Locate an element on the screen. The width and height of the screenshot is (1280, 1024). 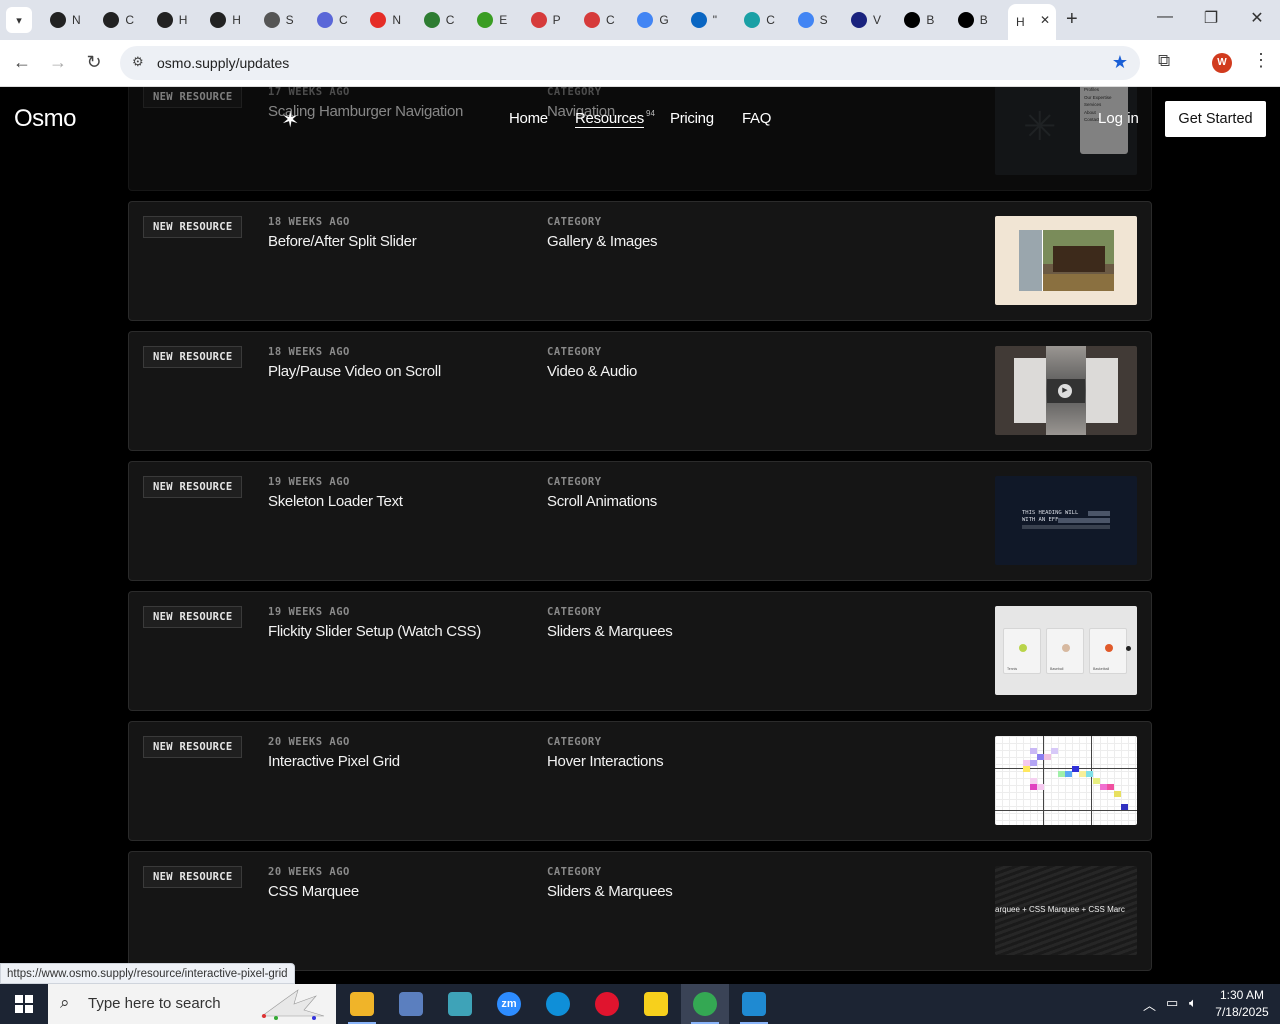
nav-home: Home is located at coordinates (528, 118).